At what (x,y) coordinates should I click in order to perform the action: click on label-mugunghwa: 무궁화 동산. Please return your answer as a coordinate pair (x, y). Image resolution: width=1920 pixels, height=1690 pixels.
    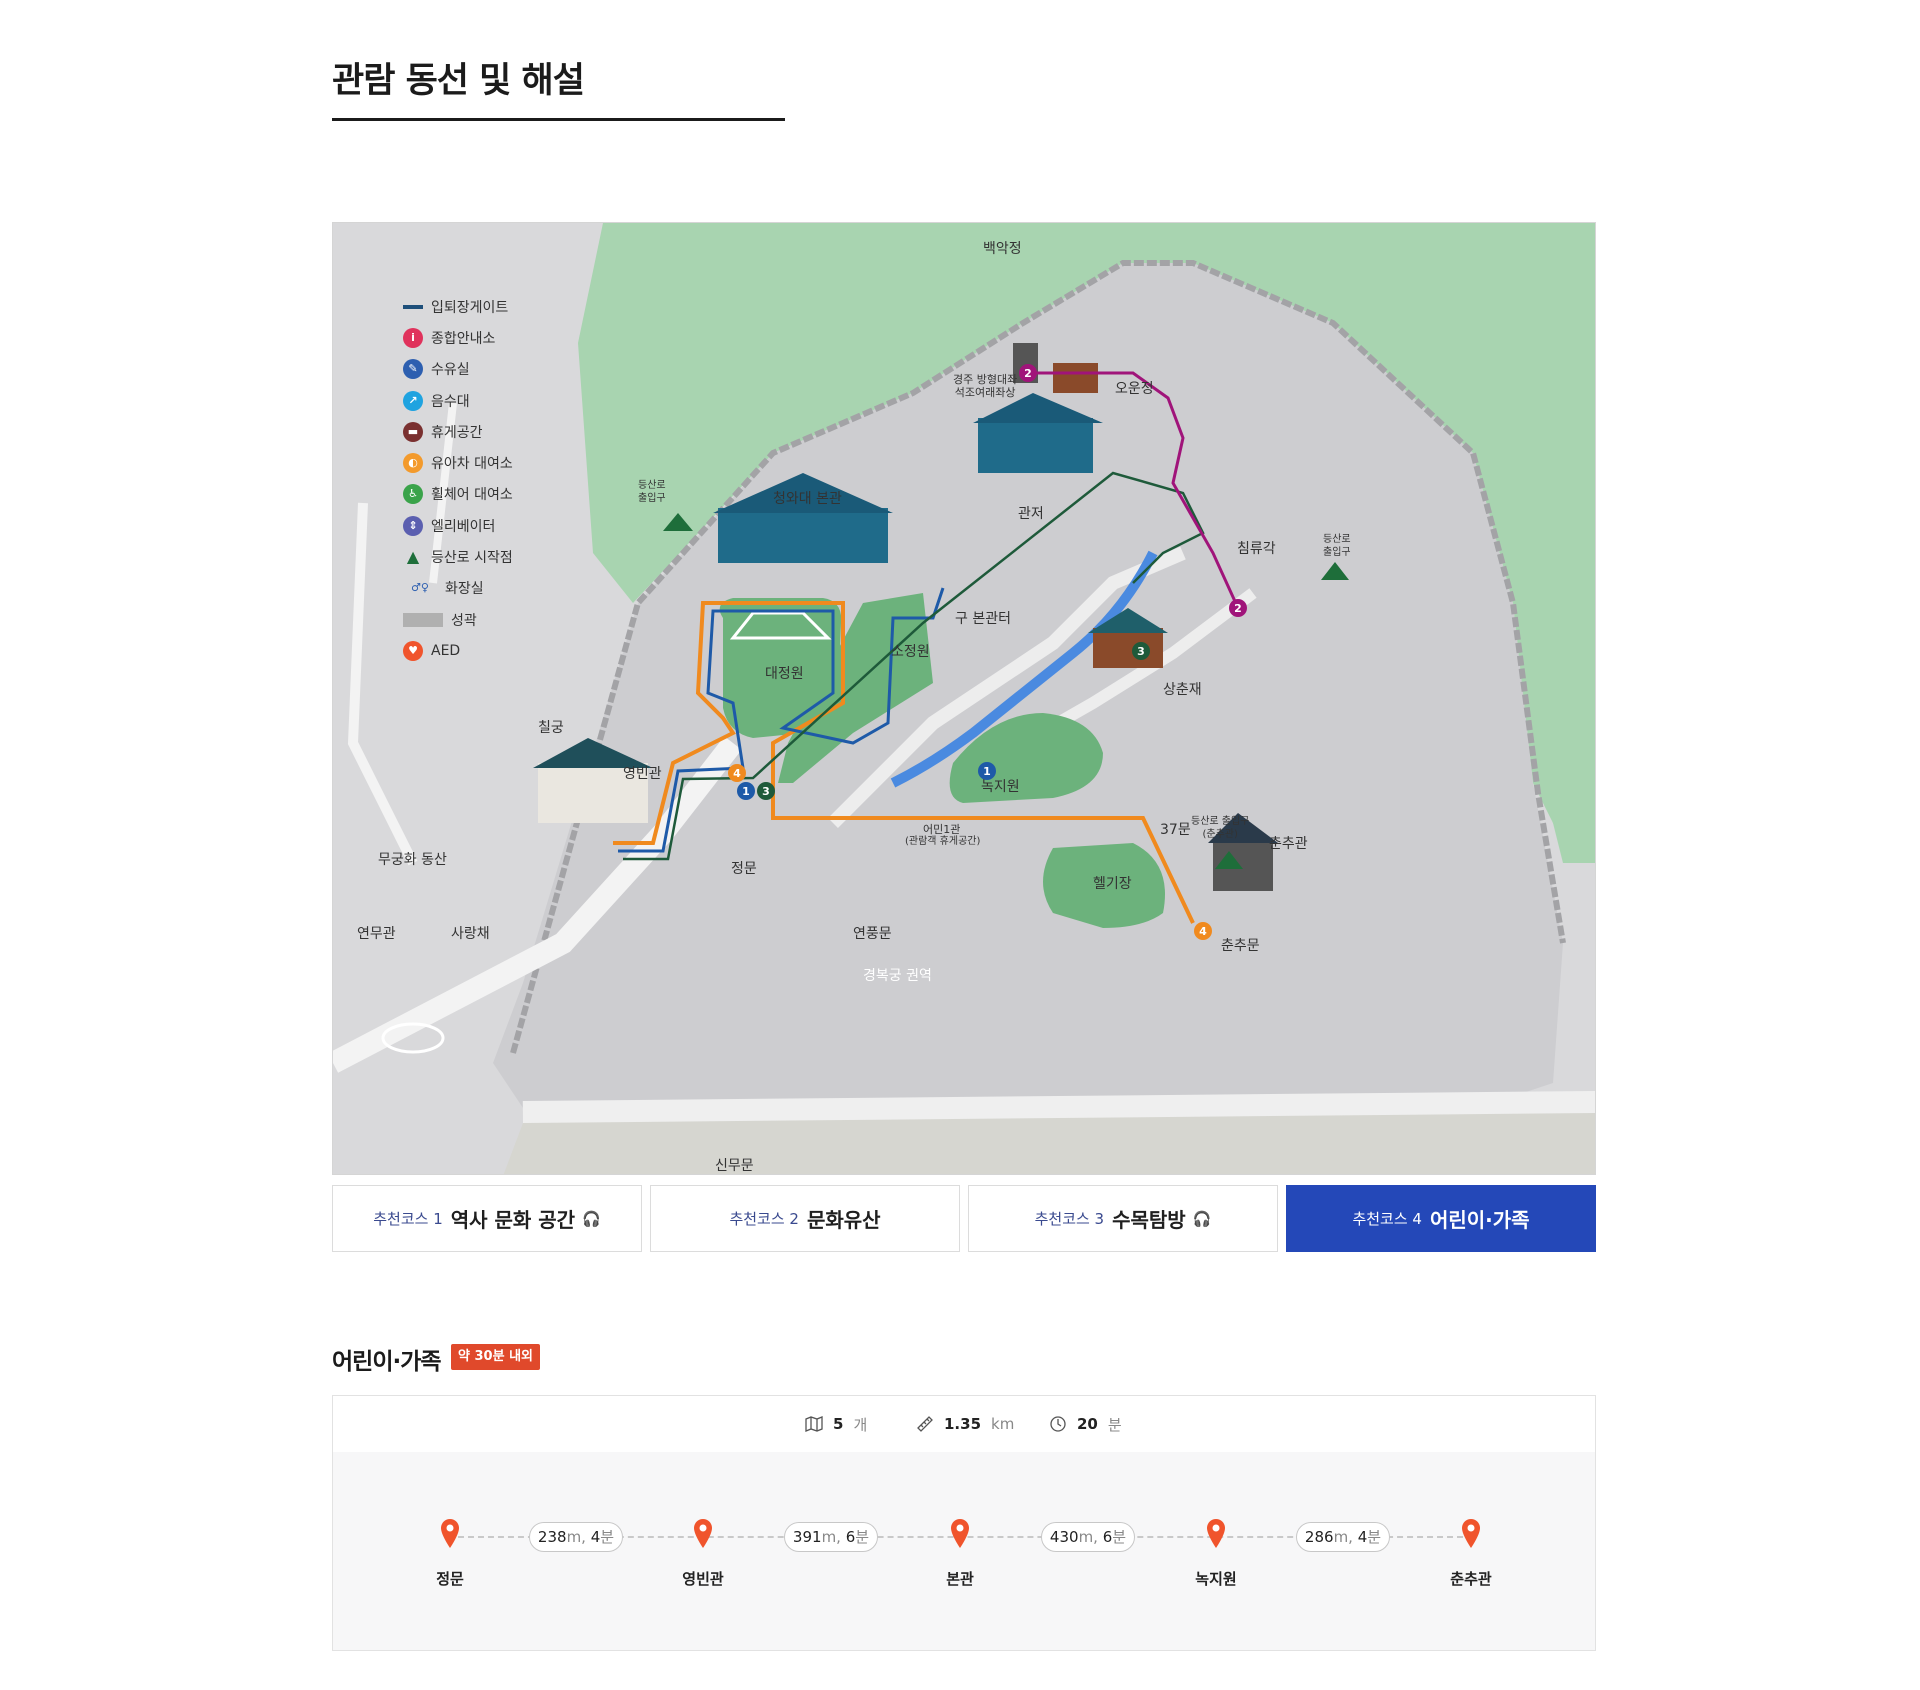
    Looking at the image, I should click on (412, 859).